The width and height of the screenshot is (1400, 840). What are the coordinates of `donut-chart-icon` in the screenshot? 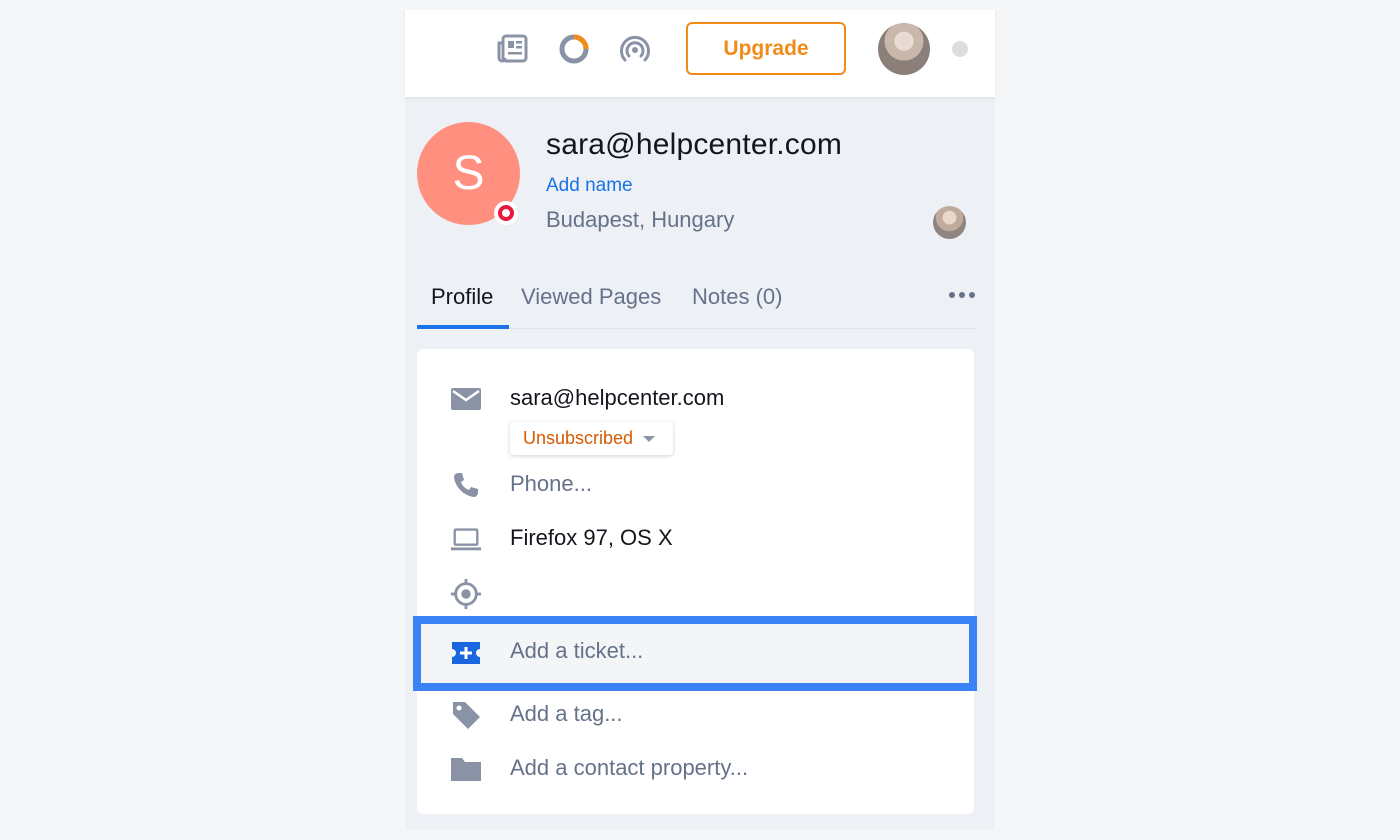 It's located at (574, 49).